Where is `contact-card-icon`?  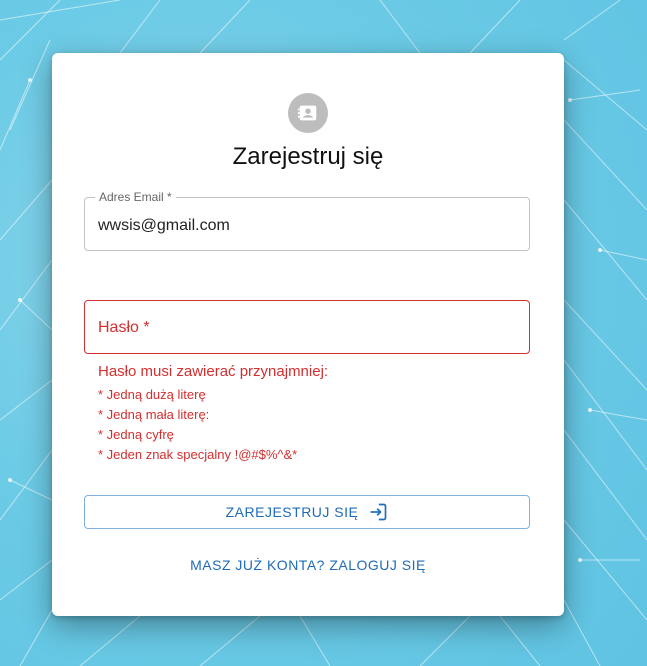 contact-card-icon is located at coordinates (308, 113).